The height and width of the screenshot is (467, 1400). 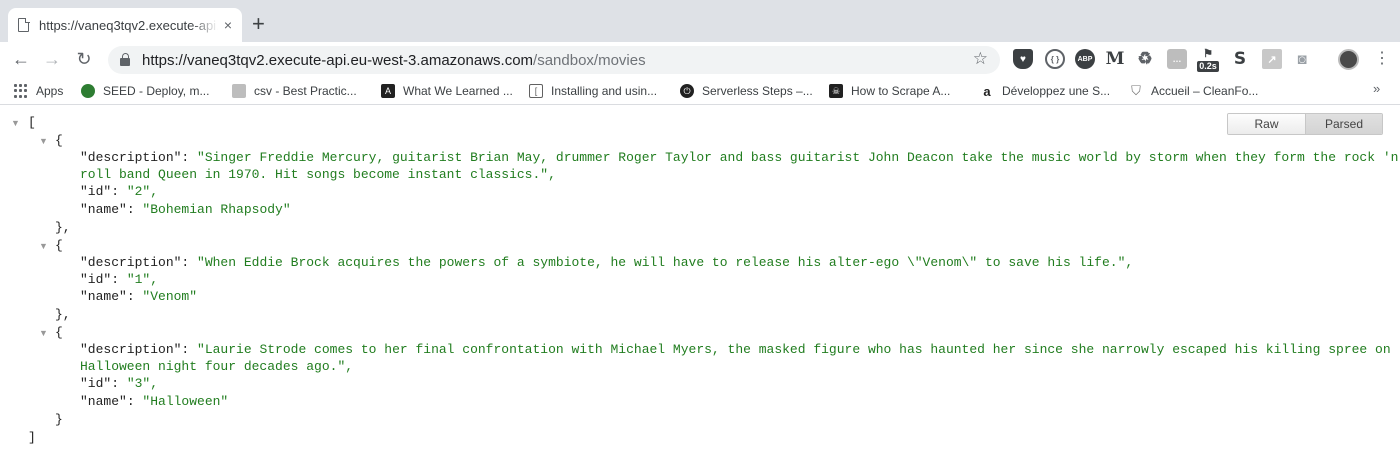 I want to click on bookmark-star-icon: ☆, so click(x=980, y=59).